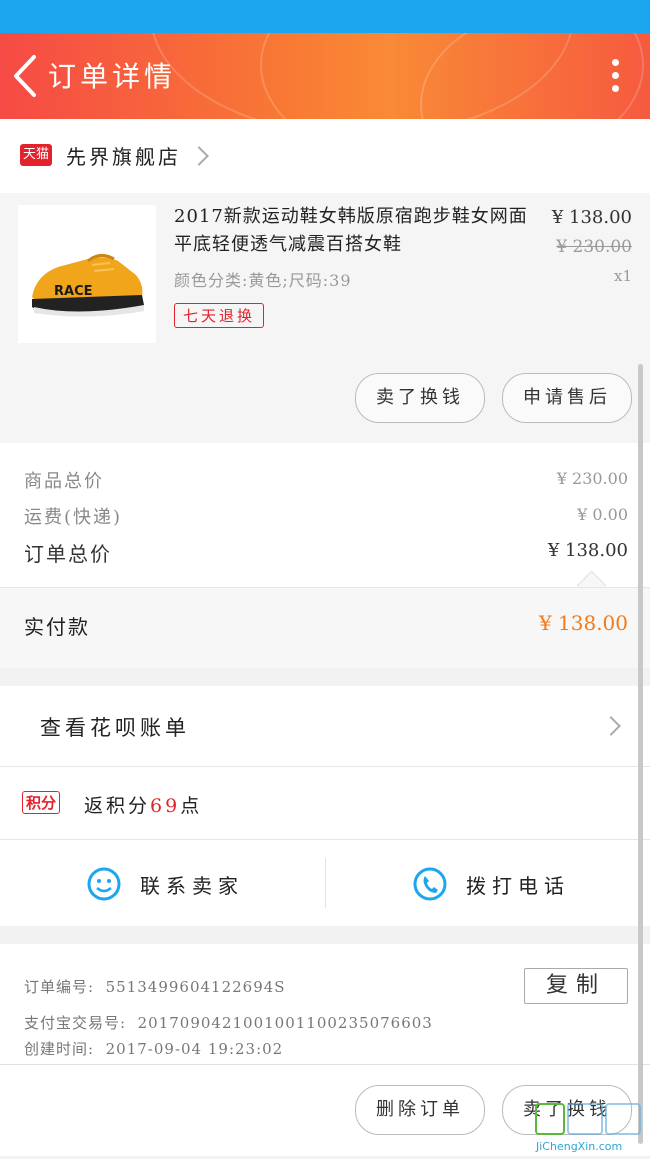  Describe the element at coordinates (75, 1023) in the screenshot. I see `alipay-label: 支付宝交易号:` at that location.